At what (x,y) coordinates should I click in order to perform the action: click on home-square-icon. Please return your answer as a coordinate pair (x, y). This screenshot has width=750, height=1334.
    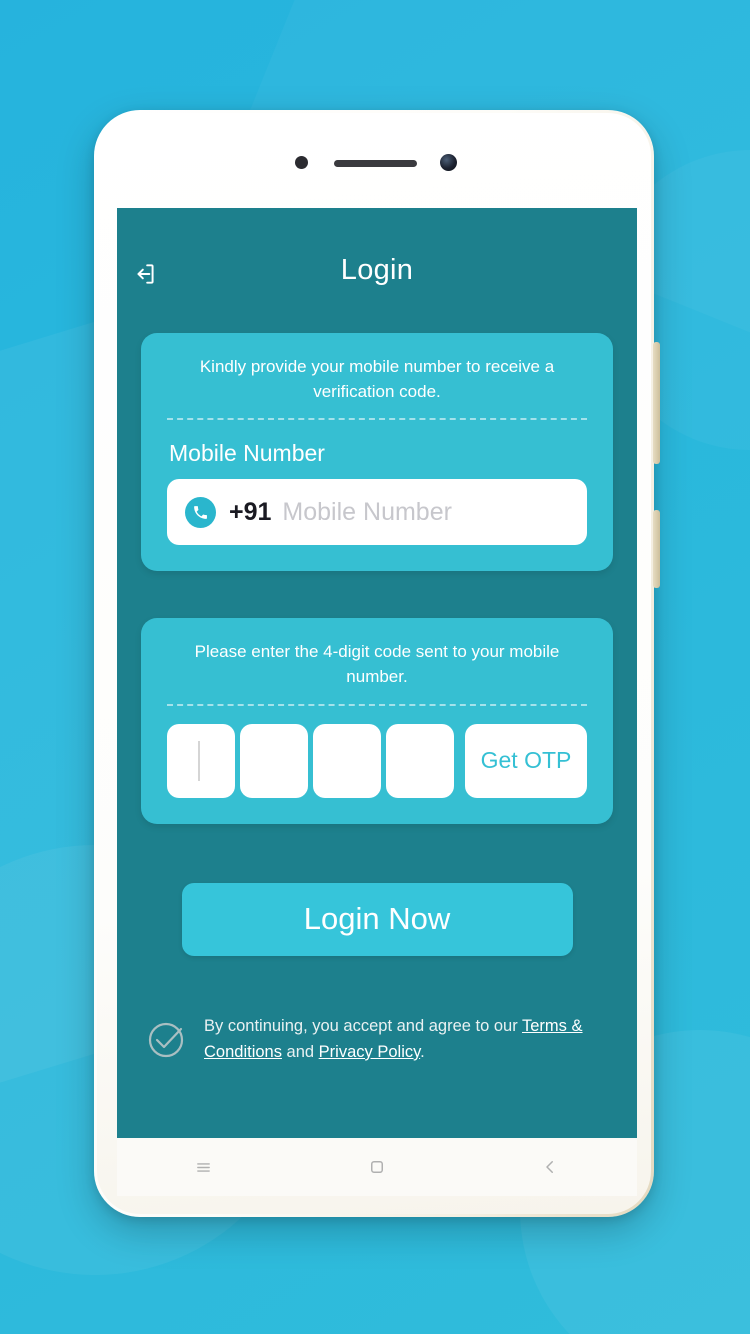
    Looking at the image, I should click on (377, 1167).